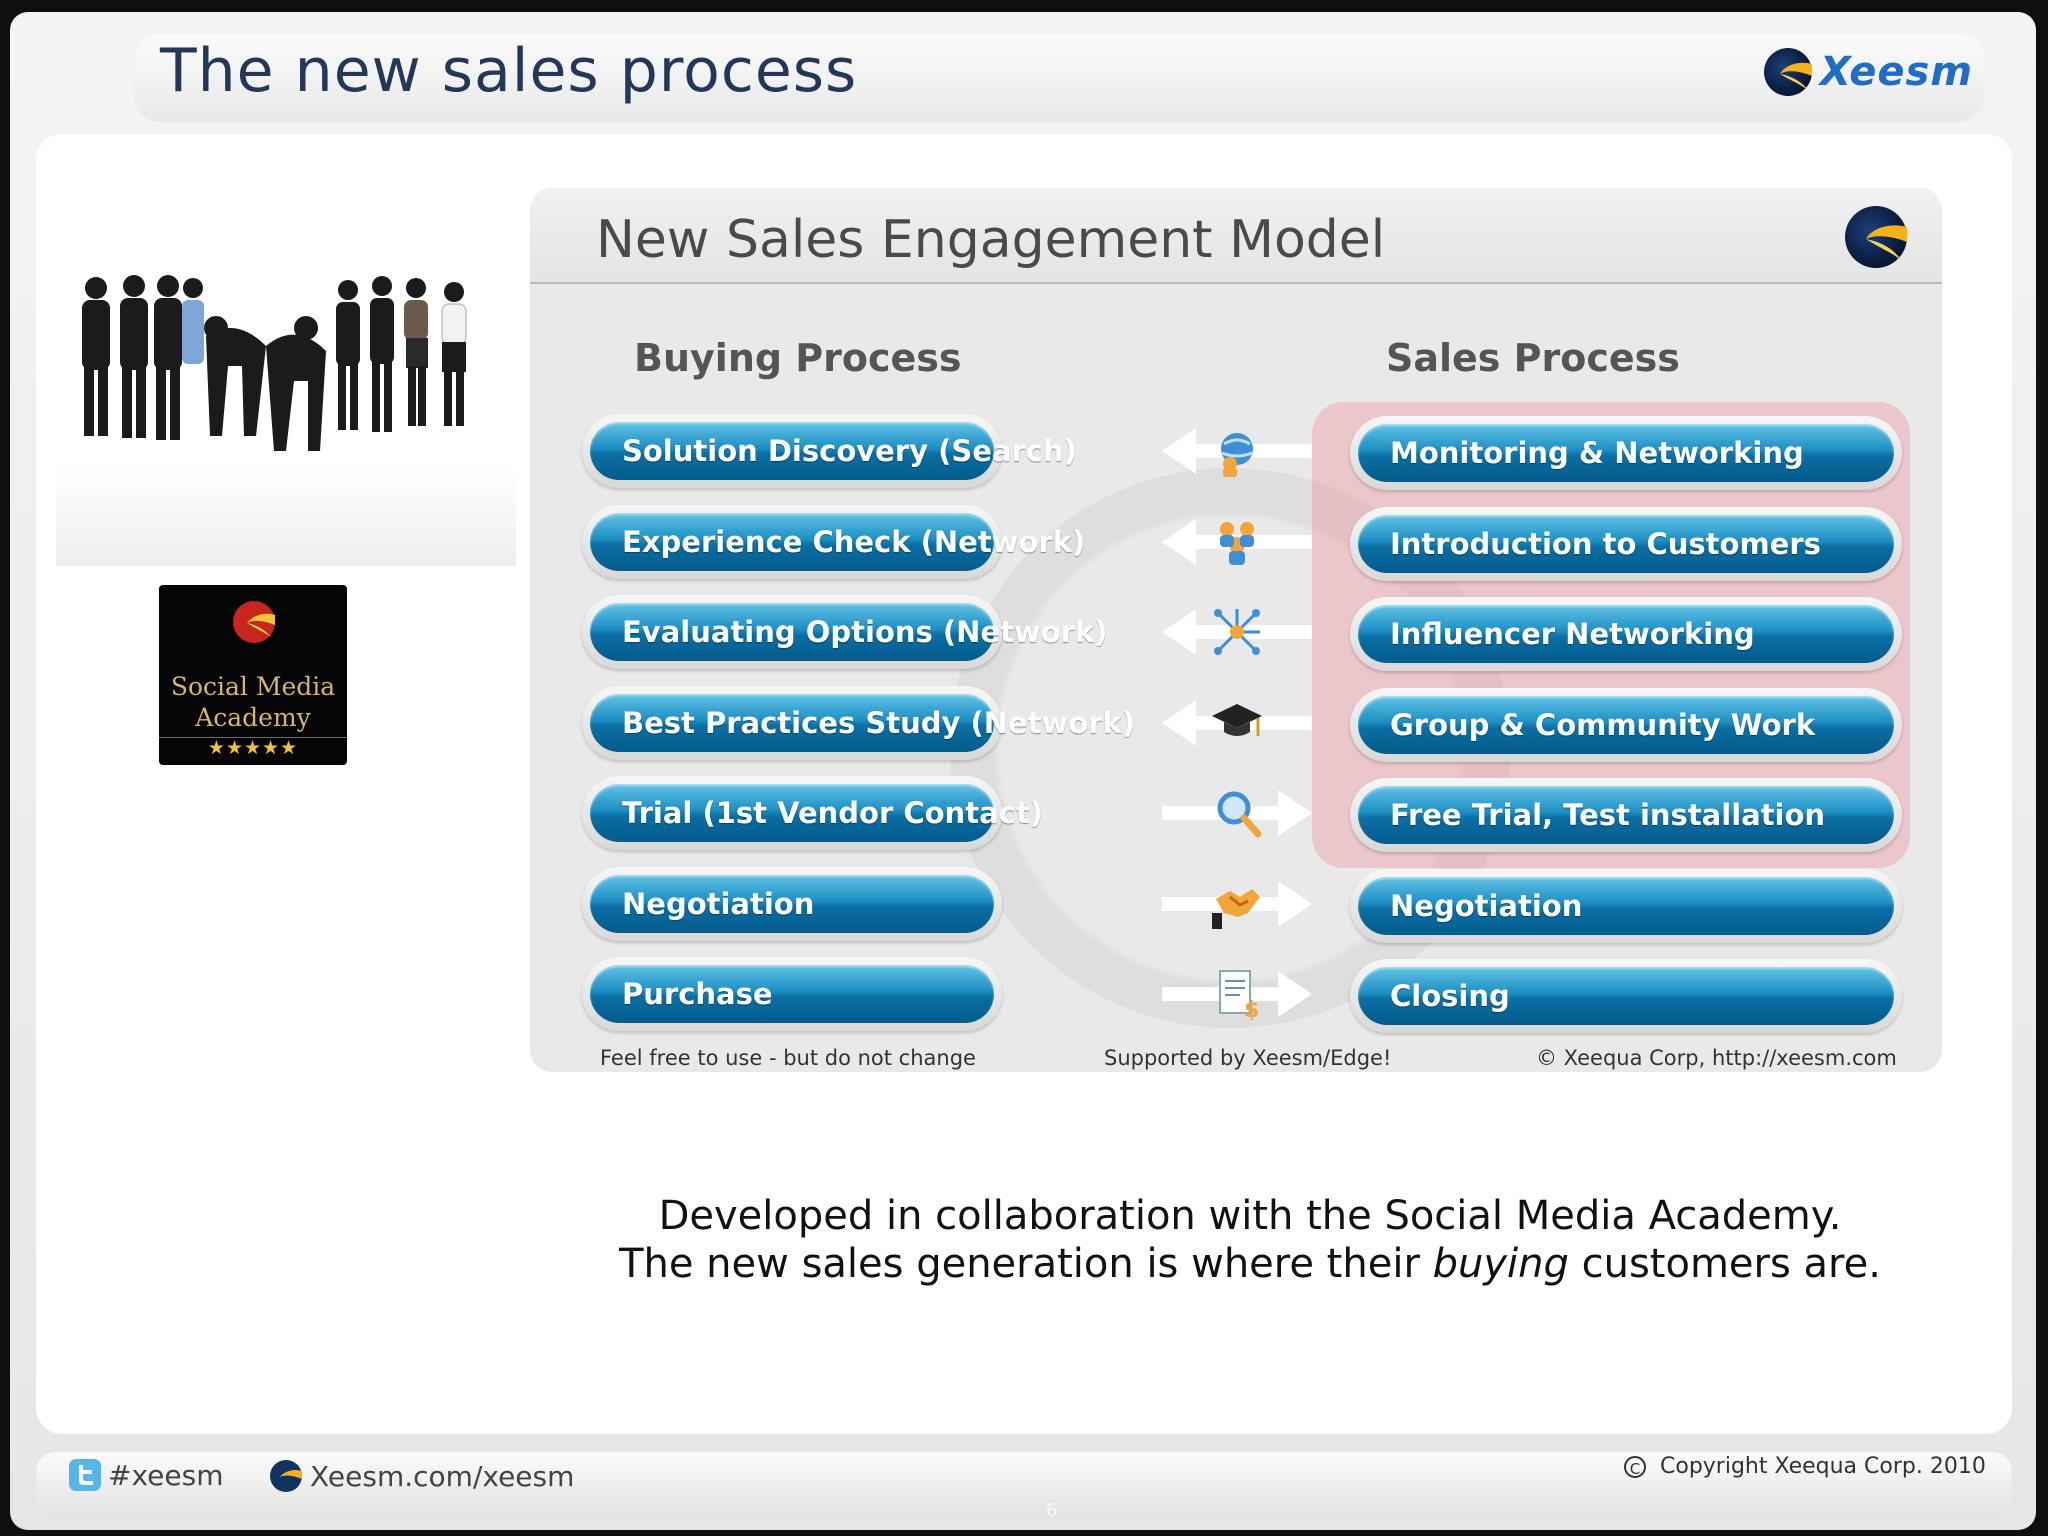 This screenshot has height=1536, width=2048. I want to click on sales-step-4: Group & Community Work, so click(1626, 725).